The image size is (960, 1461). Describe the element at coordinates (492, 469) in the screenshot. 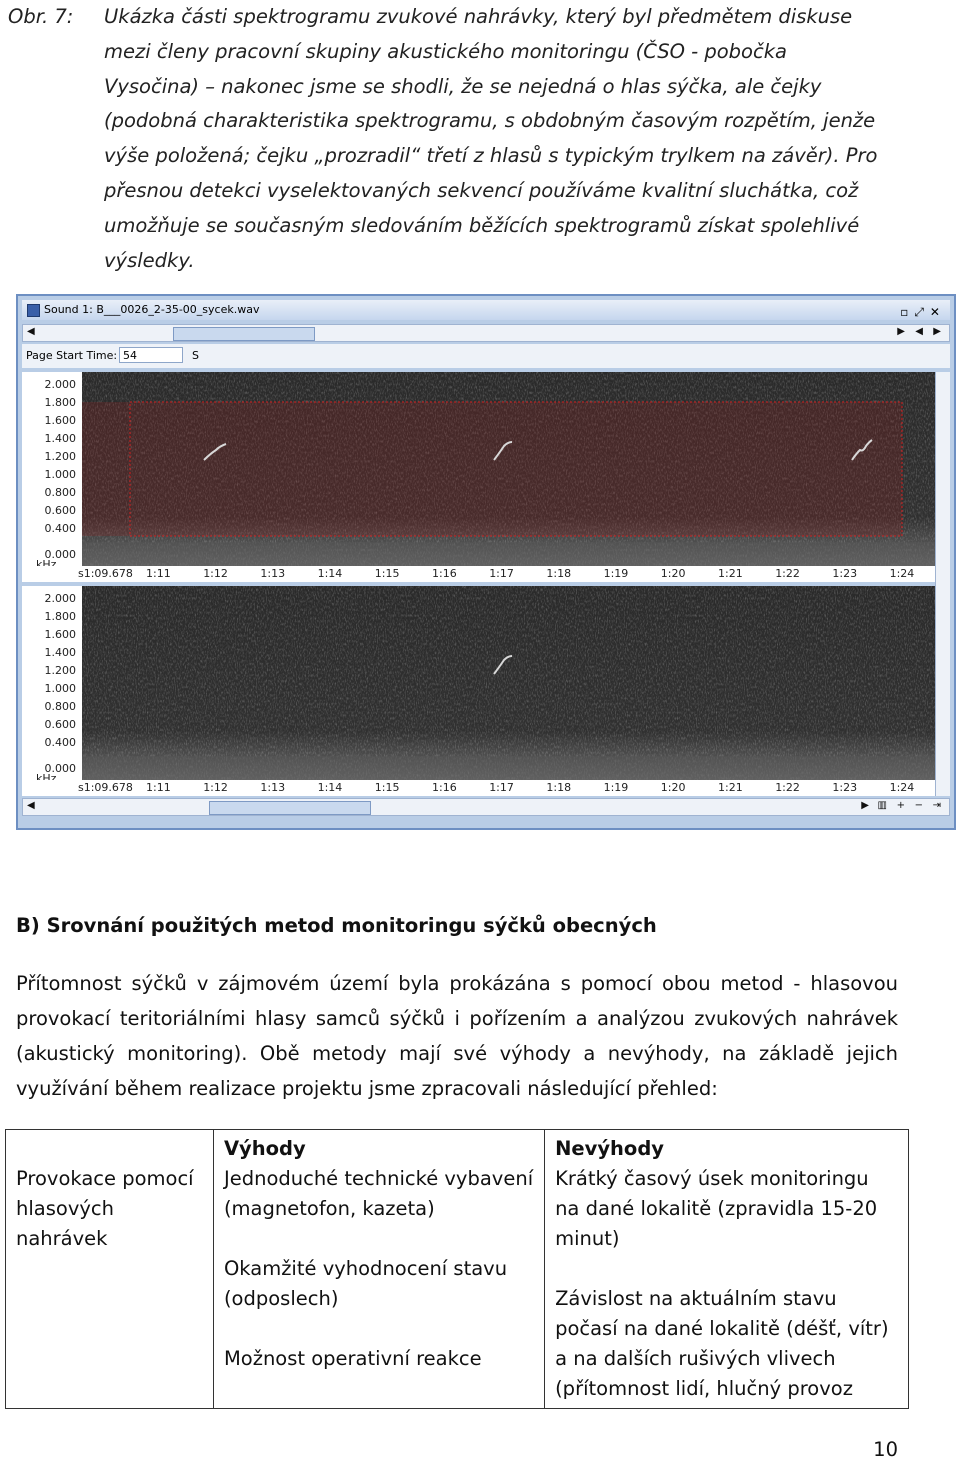

I see `selection-area` at that location.